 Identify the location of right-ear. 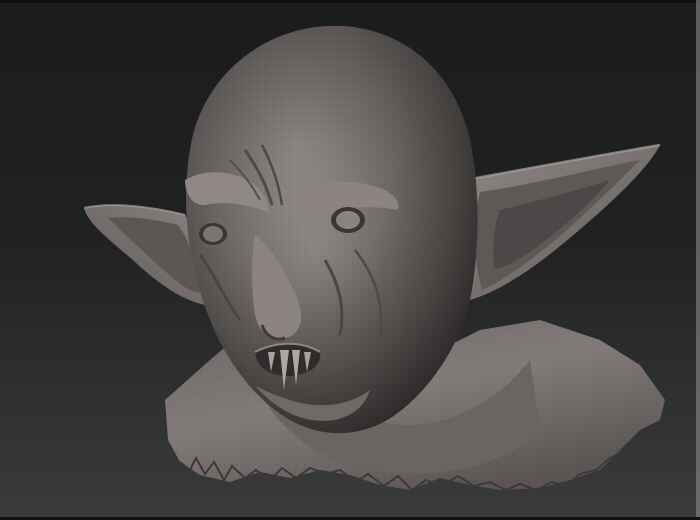
(558, 221).